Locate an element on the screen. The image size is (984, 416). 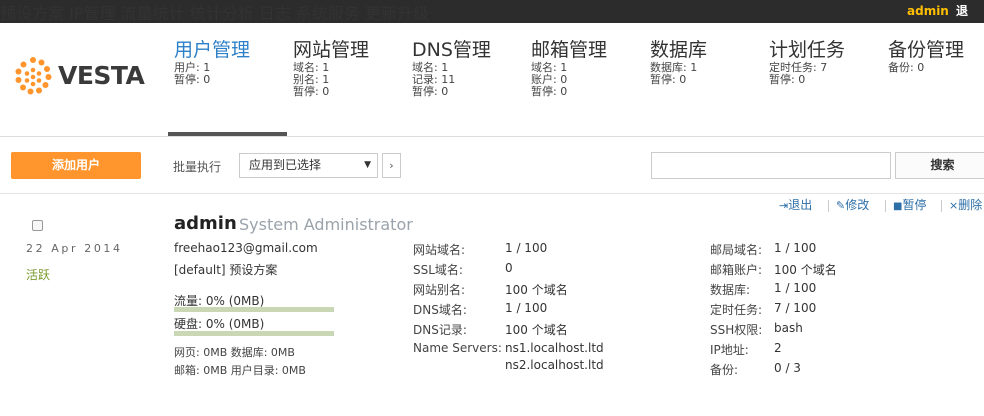
logout-as-action: ⇥退出 is located at coordinates (795, 204).